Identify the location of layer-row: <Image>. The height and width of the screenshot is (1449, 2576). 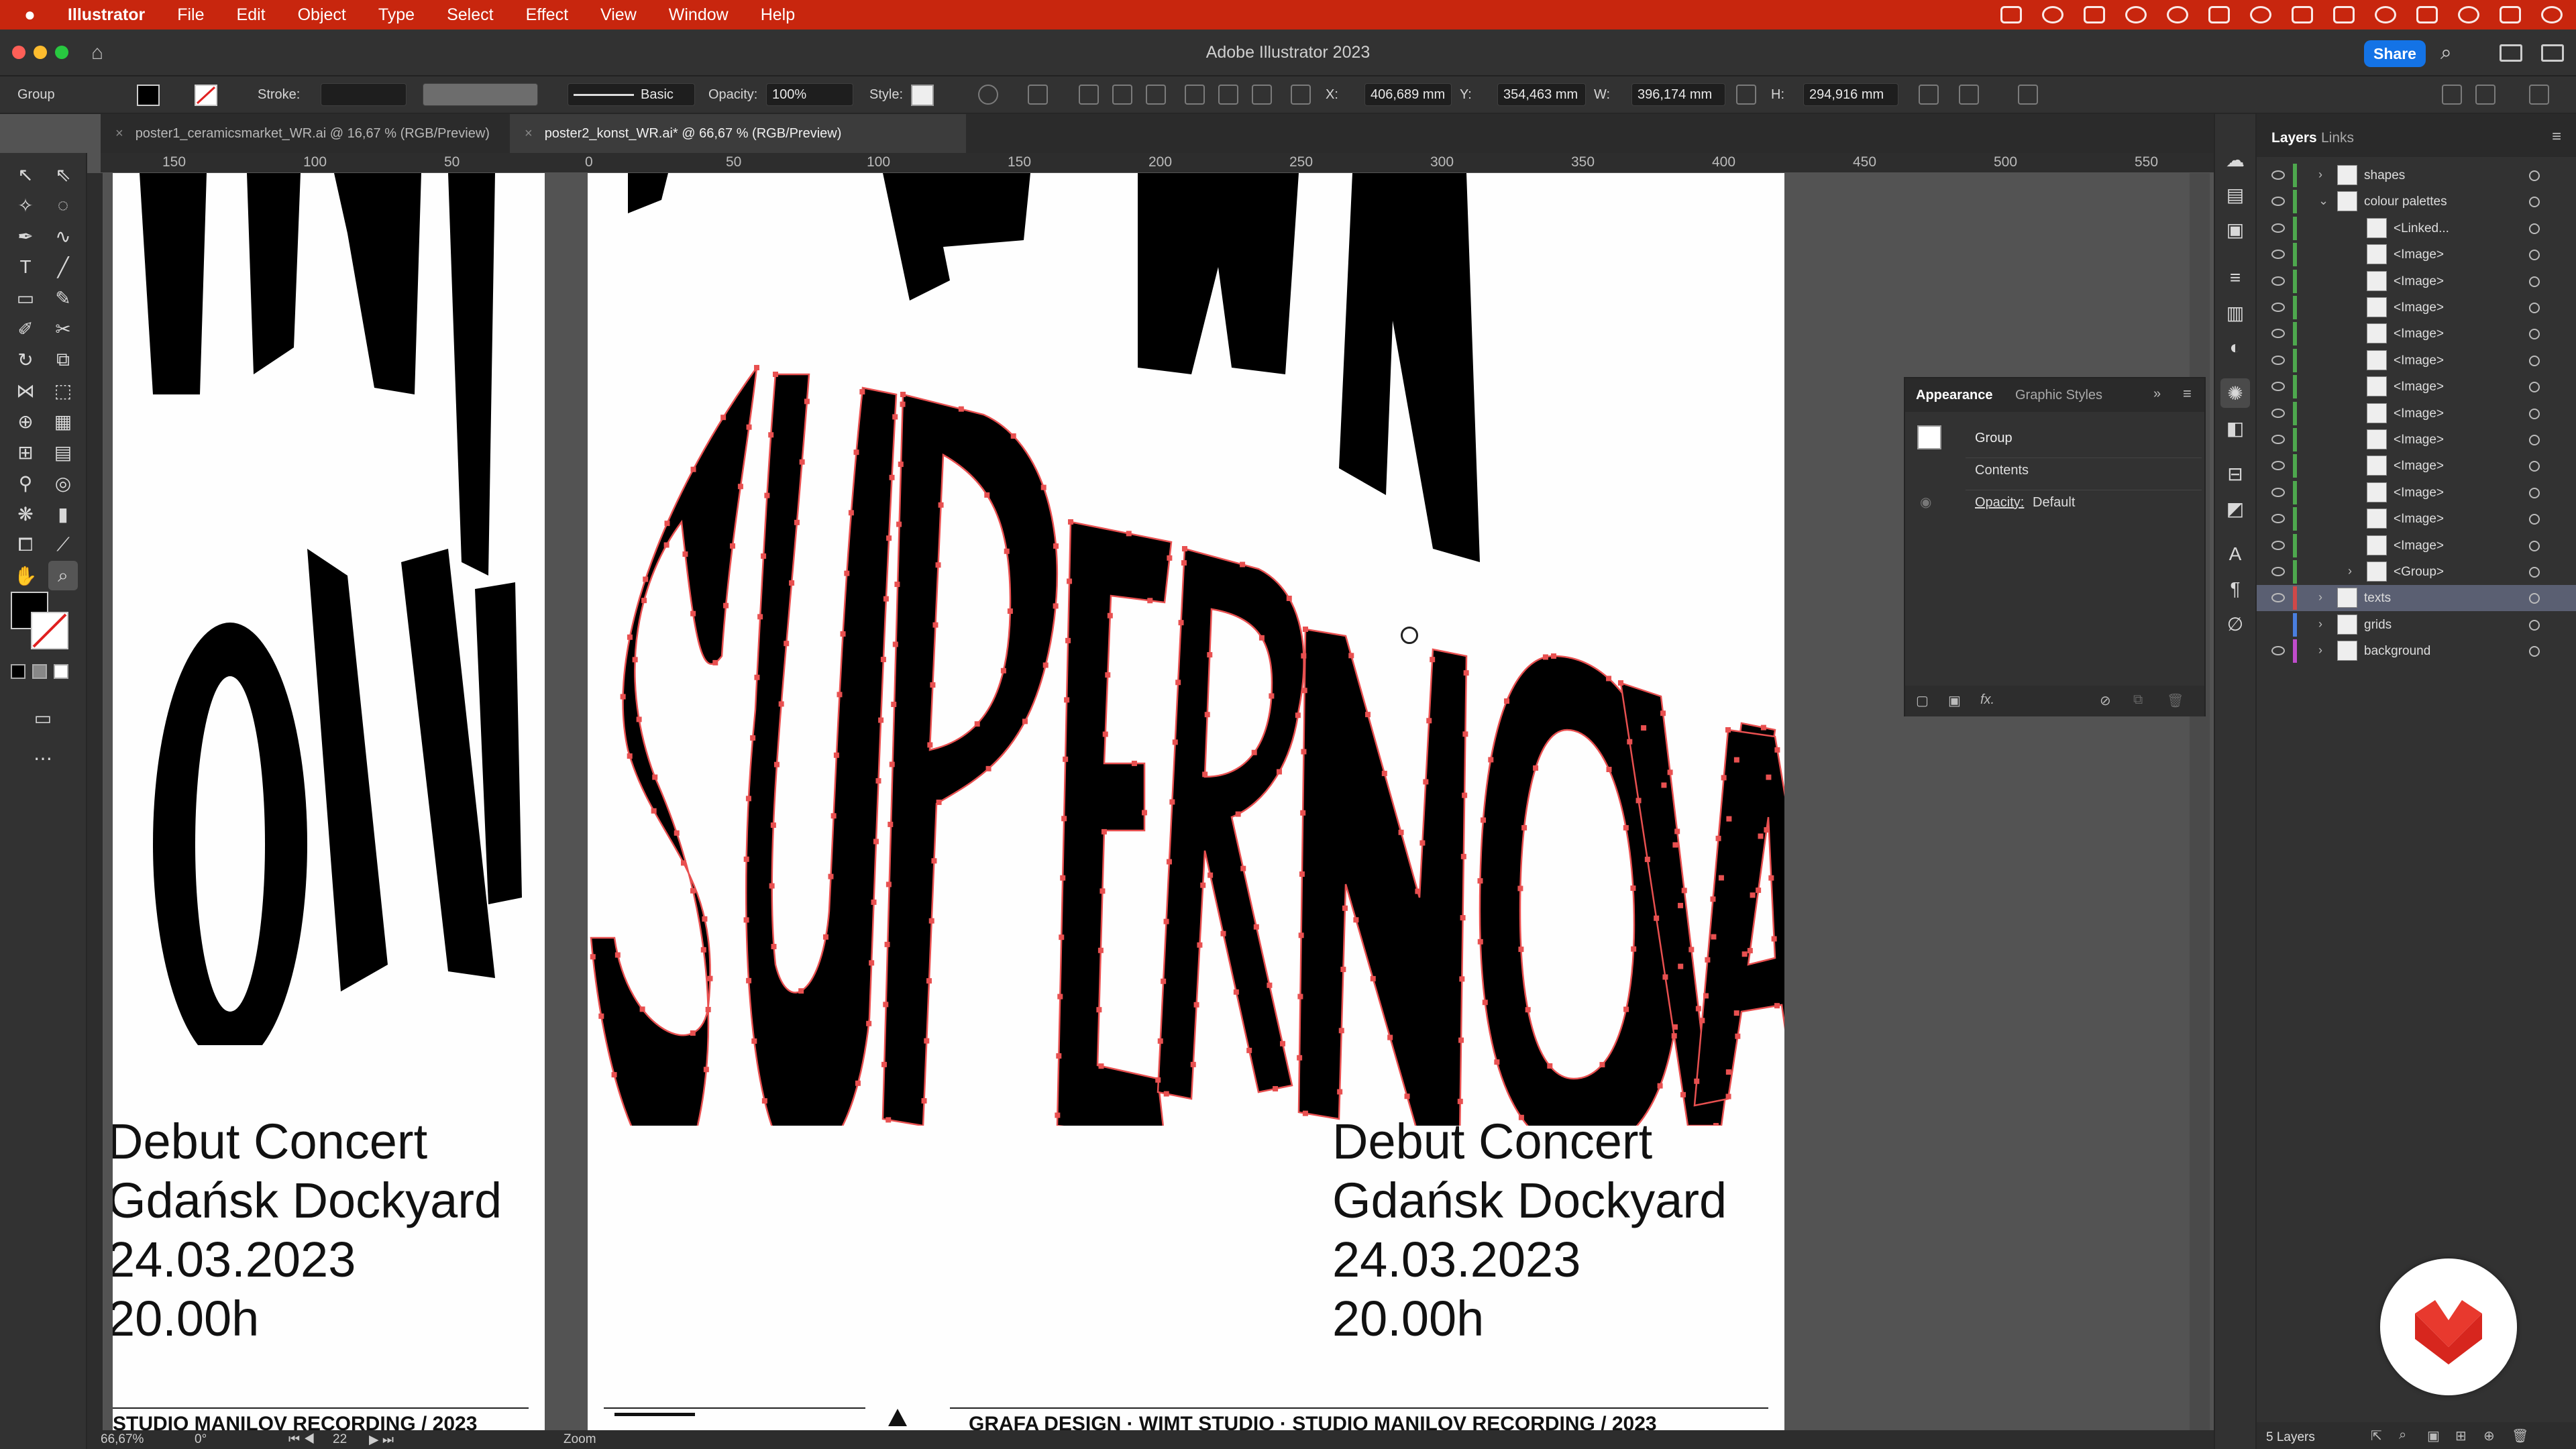
(2416, 519).